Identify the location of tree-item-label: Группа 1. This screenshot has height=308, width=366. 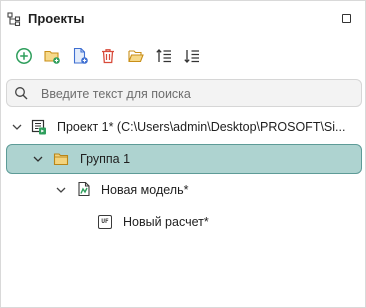
(105, 159).